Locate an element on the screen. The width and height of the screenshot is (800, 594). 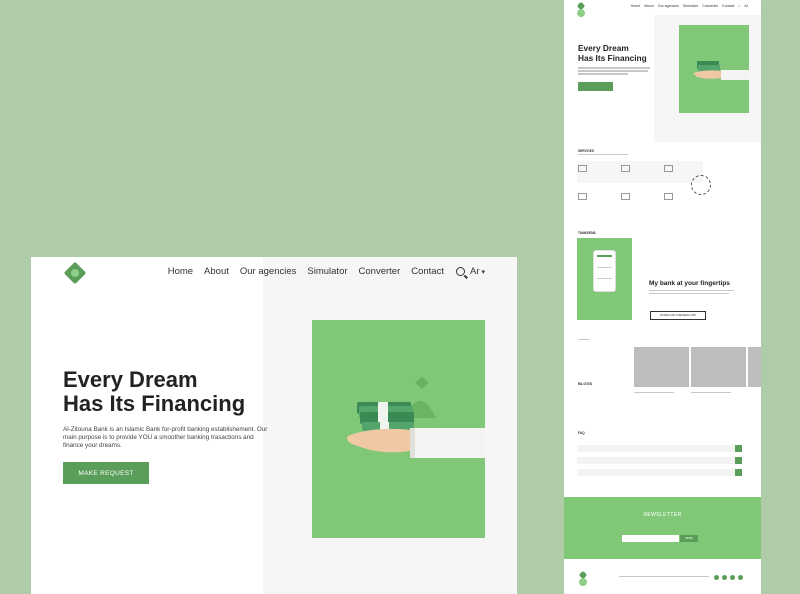
bank-logo-icon is located at coordinates (75, 273).